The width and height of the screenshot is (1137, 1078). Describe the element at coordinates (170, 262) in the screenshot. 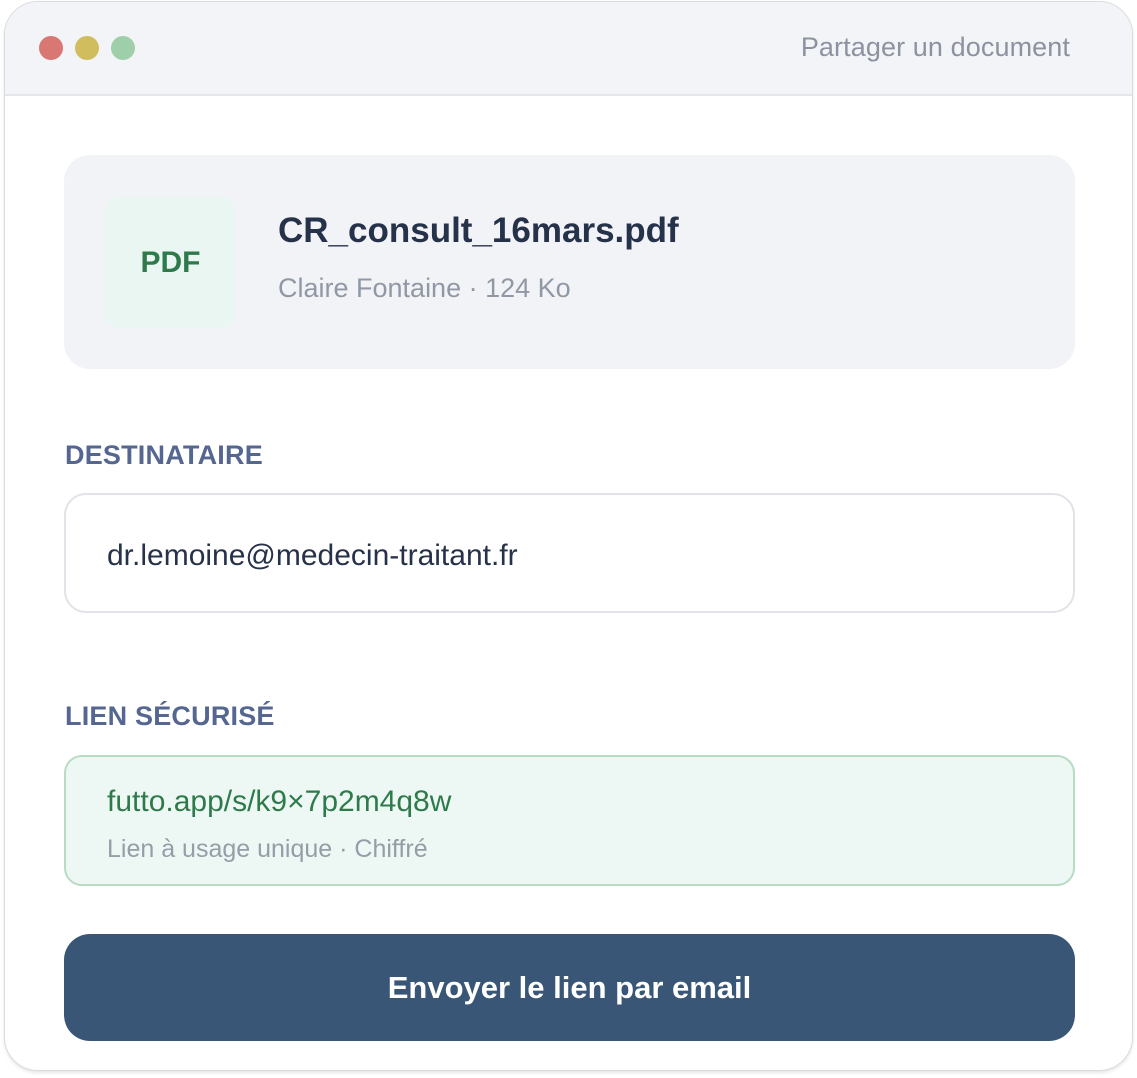

I see `pdf-file-icon: PDF` at that location.